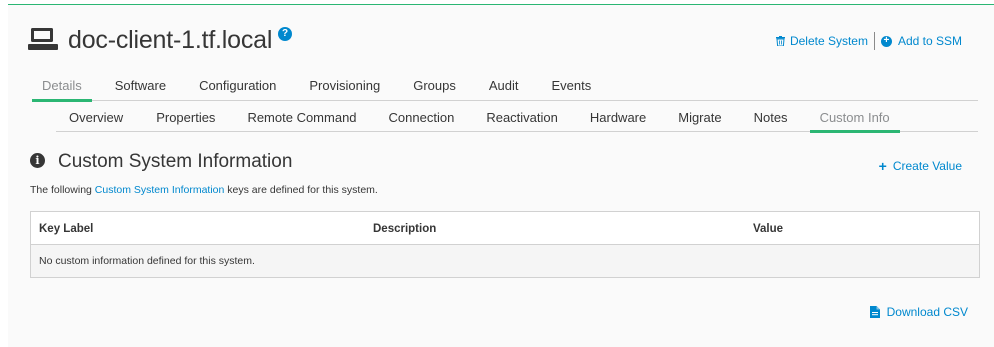  Describe the element at coordinates (768, 229) in the screenshot. I see `column-header-value: Value` at that location.